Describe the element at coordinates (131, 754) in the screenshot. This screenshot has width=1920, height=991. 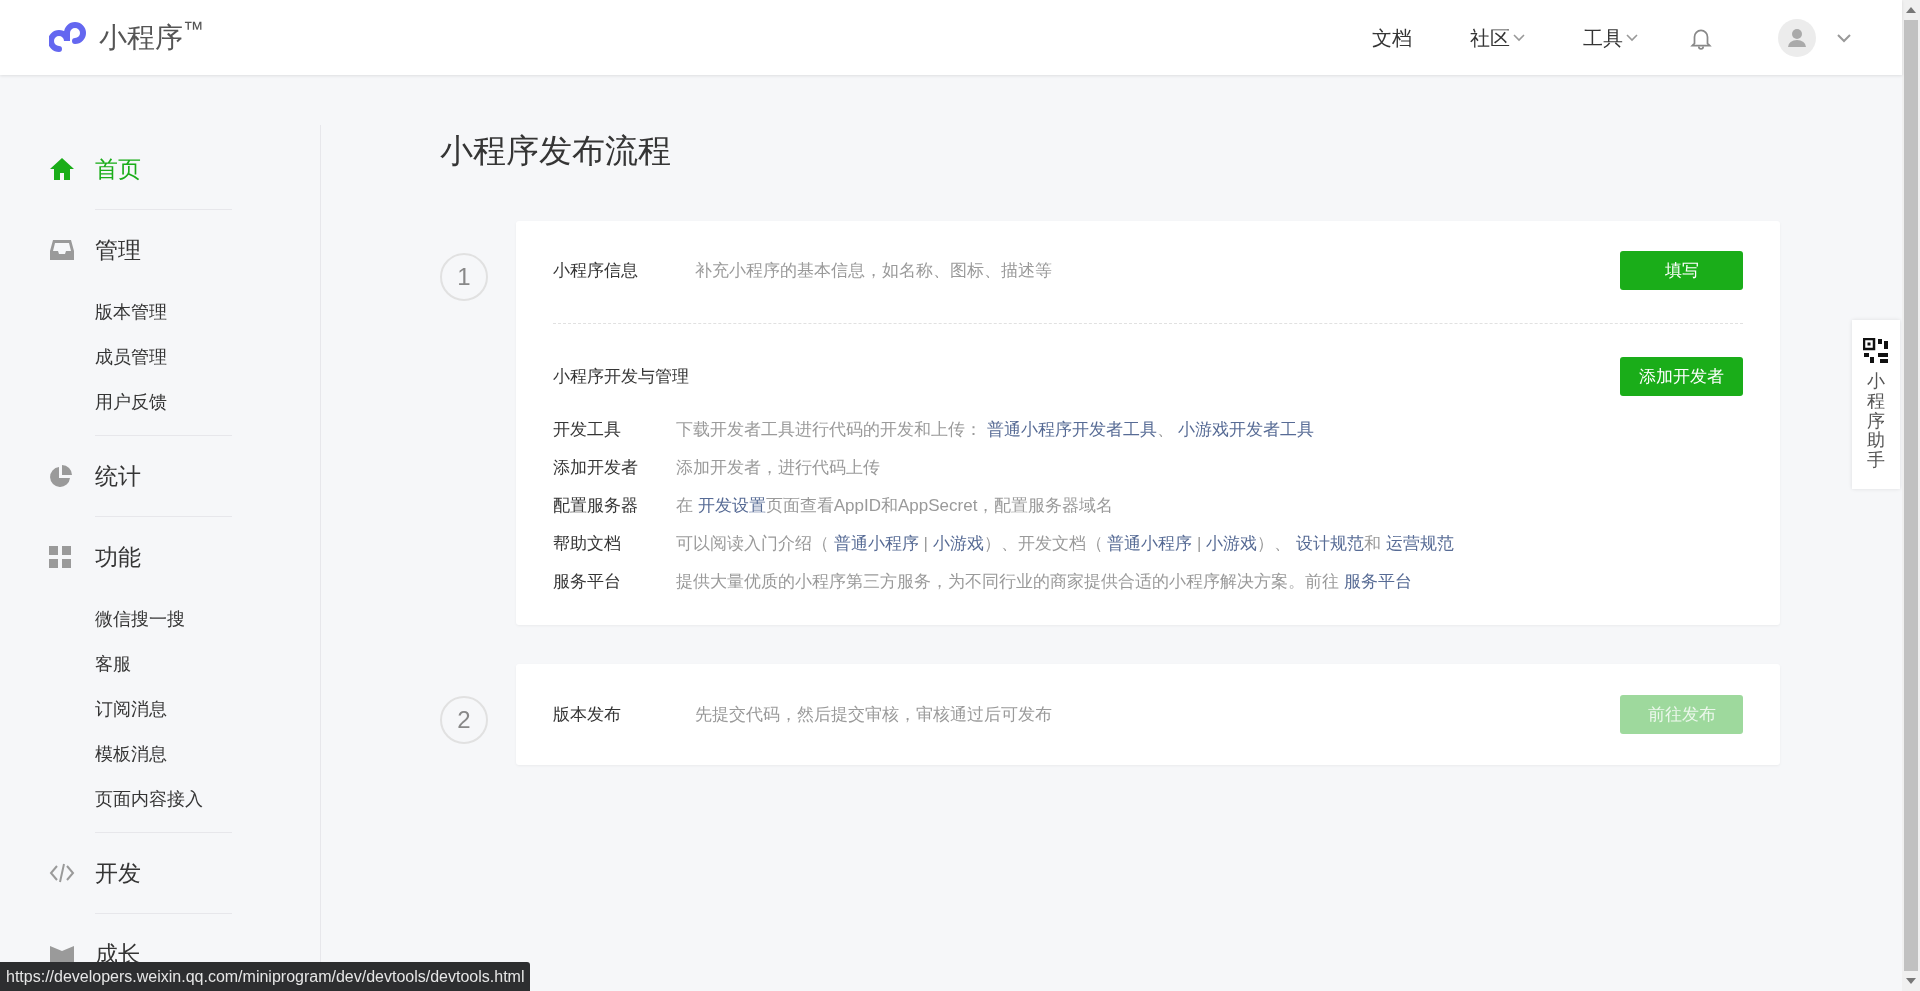
I see `sidebar-subitem: 模板消息` at that location.